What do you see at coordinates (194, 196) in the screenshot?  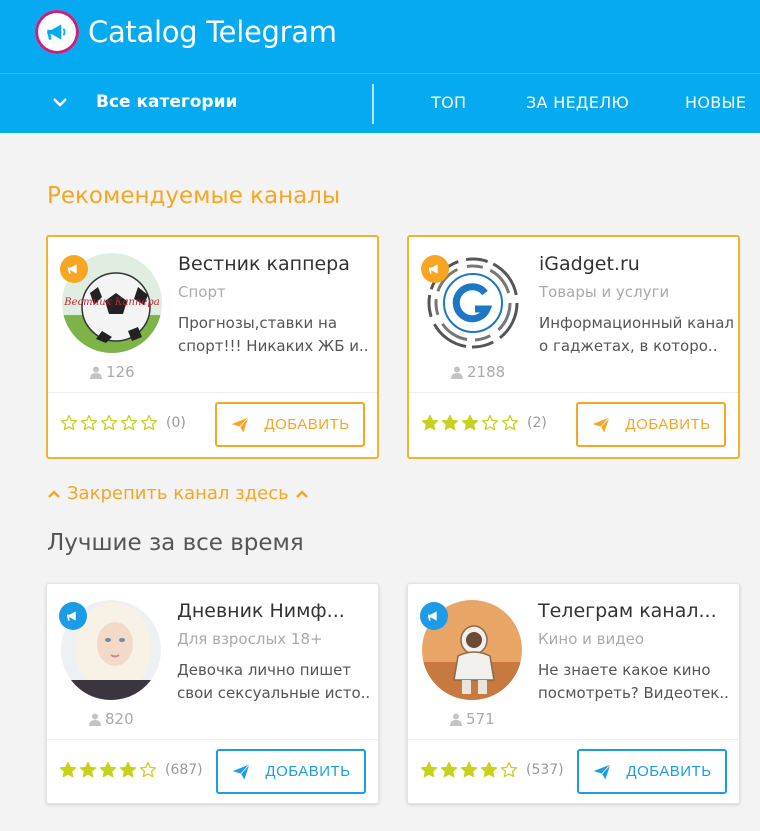 I see `recommended-title: Рекомендуемые каналы` at bounding box center [194, 196].